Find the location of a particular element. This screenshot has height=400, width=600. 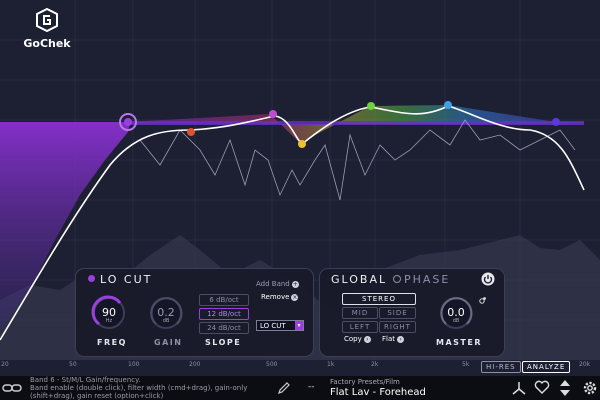

slope-label: SLOPE is located at coordinates (223, 342).